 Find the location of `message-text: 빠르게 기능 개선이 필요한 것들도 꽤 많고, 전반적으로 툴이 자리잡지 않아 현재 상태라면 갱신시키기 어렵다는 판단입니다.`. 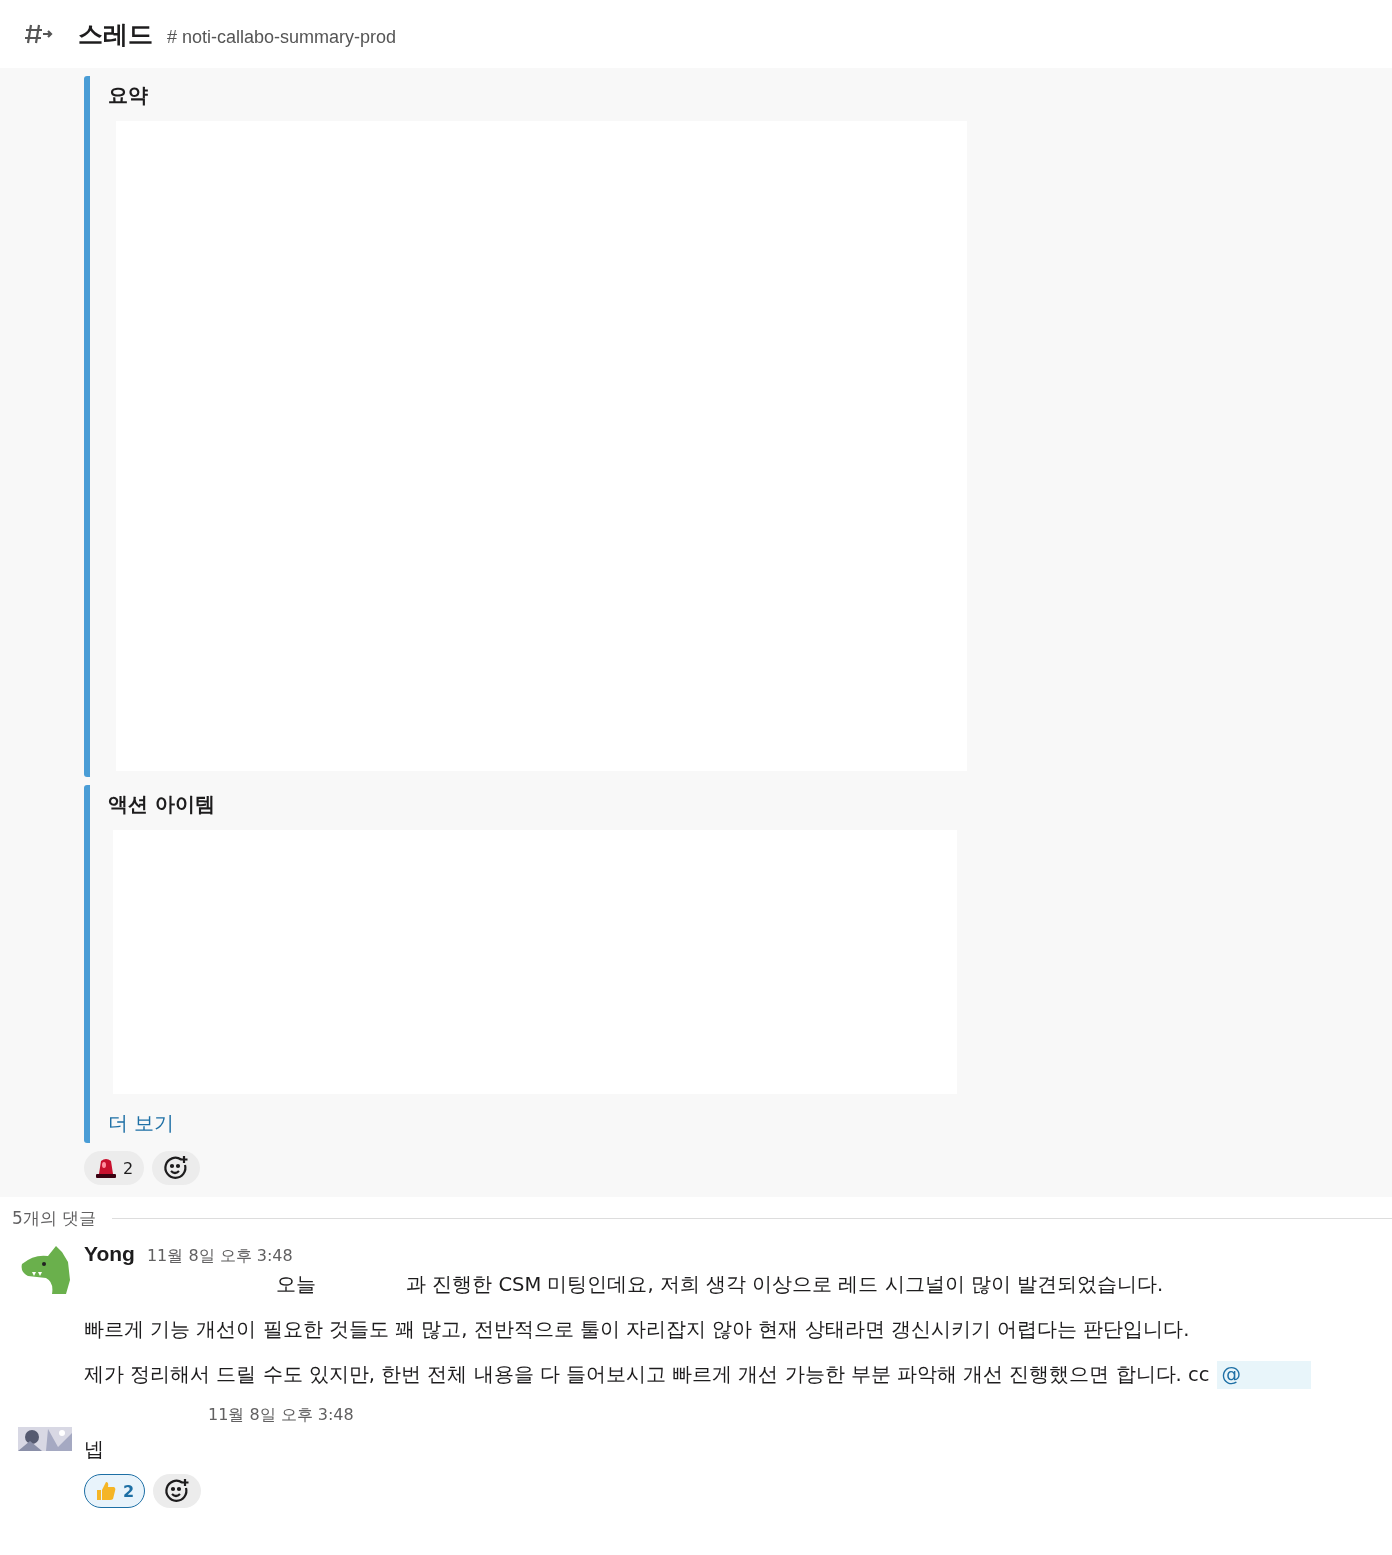

message-text: 빠르게 기능 개선이 필요한 것들도 꽤 많고, 전반적으로 툴이 자리잡지 않아 현재 상태라면 갱신시키기 어렵다는 판단입니다. is located at coordinates (637, 1330).